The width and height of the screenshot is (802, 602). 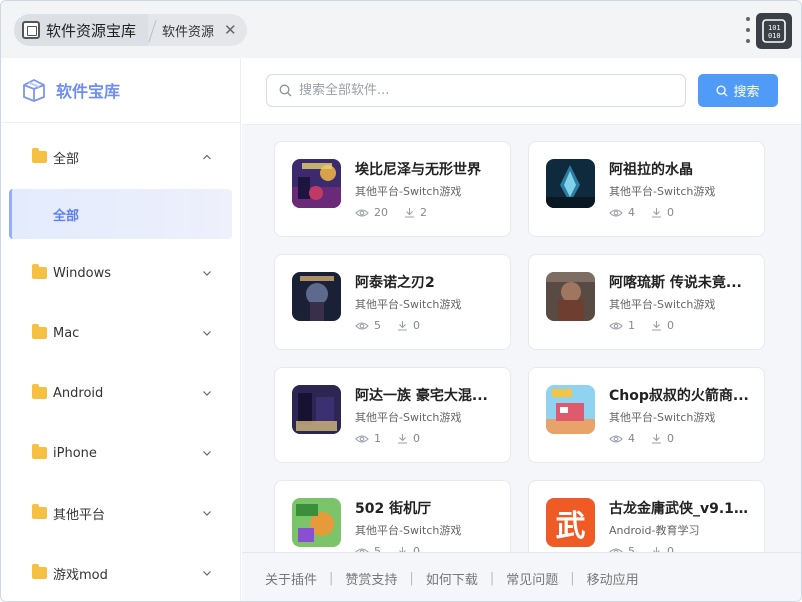 What do you see at coordinates (66, 216) in the screenshot?
I see `sidebar-subitem-label: 全部` at bounding box center [66, 216].